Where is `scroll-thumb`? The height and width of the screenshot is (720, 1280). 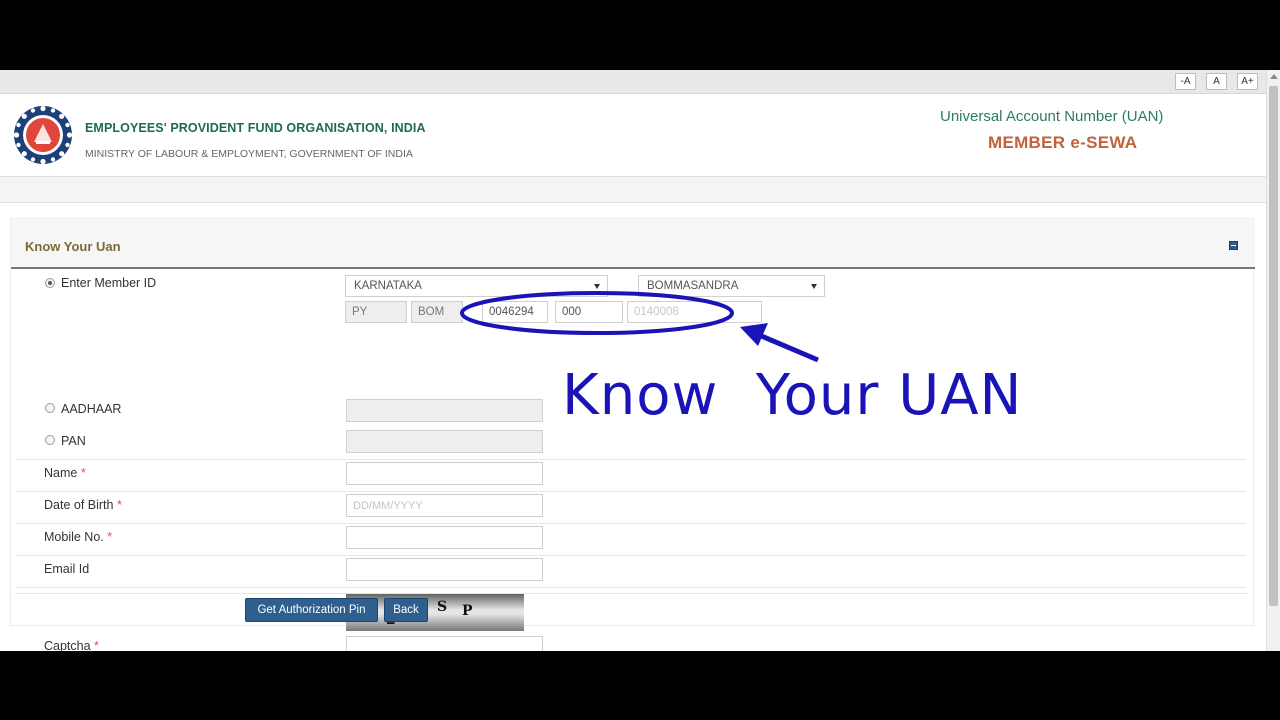
scroll-thumb is located at coordinates (1273, 346).